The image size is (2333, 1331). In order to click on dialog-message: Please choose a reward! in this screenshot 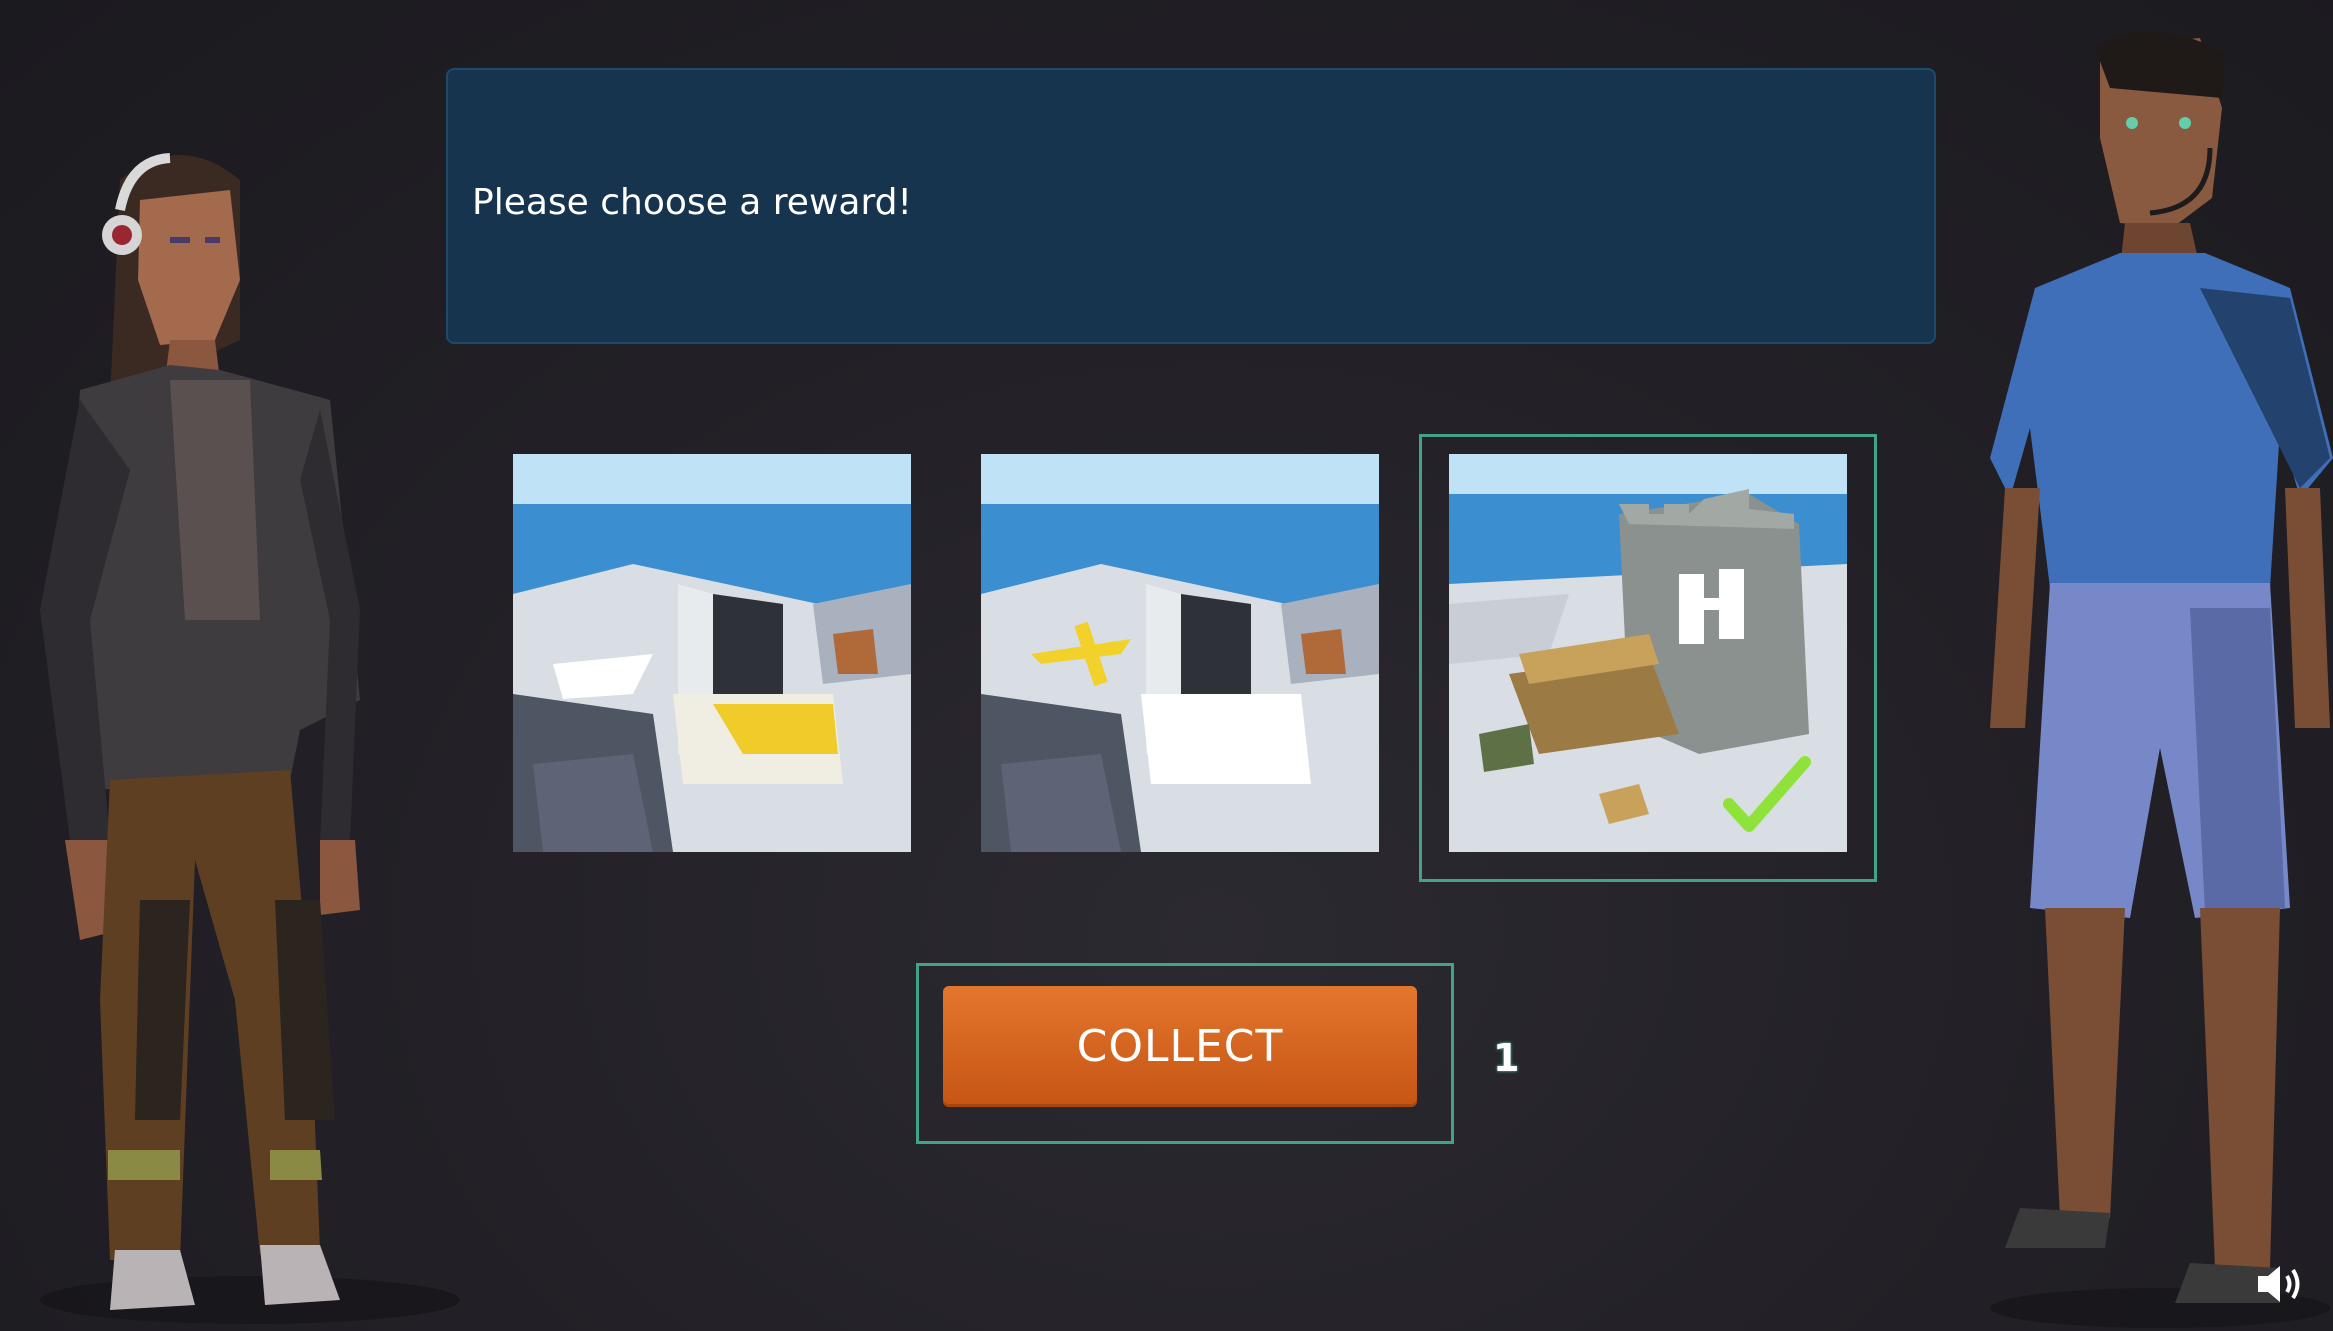, I will do `click(692, 202)`.